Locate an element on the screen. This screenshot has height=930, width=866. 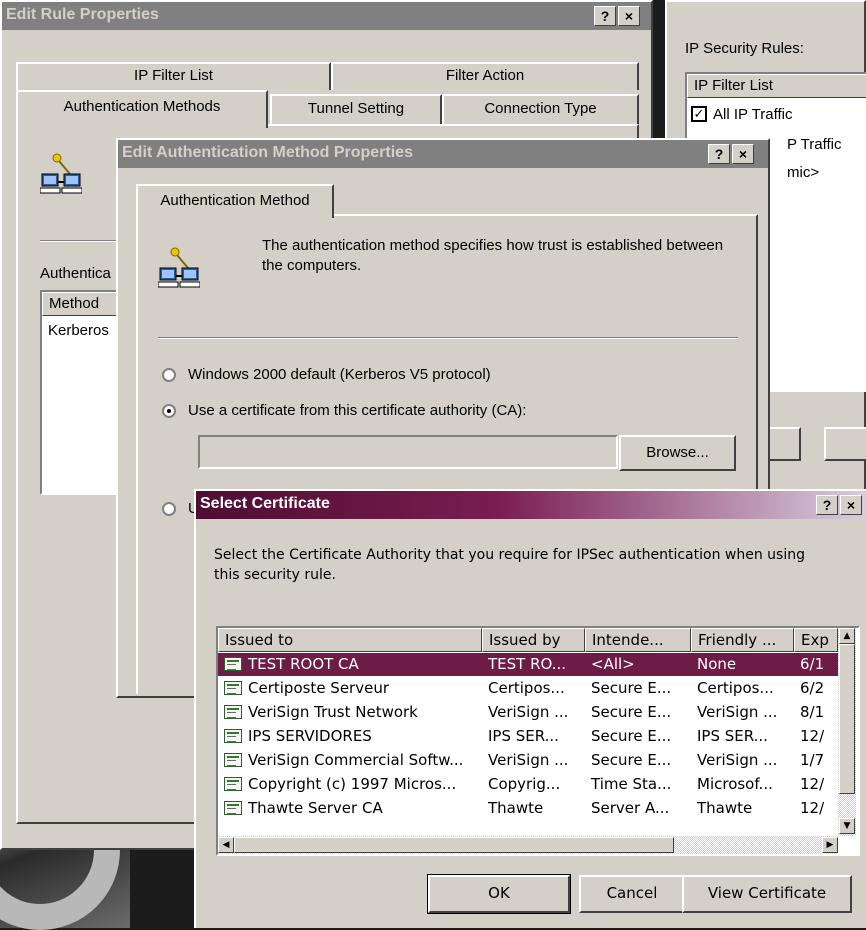
tab-connection-type: Connection Type is located at coordinates (540, 109).